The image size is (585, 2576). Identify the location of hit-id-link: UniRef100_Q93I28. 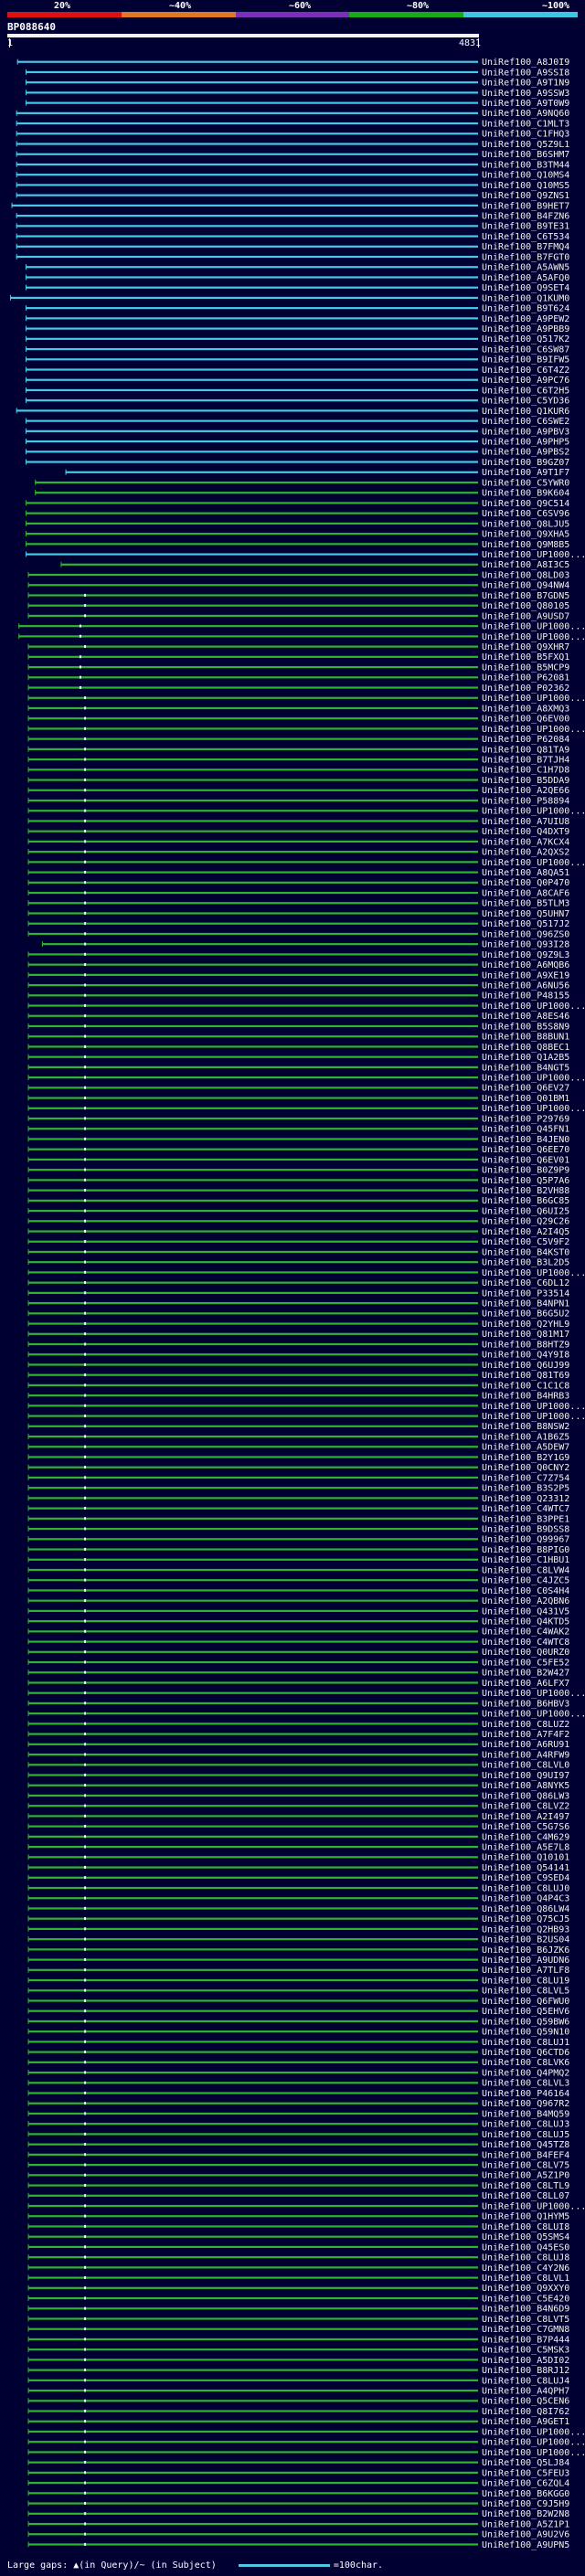
(525, 945).